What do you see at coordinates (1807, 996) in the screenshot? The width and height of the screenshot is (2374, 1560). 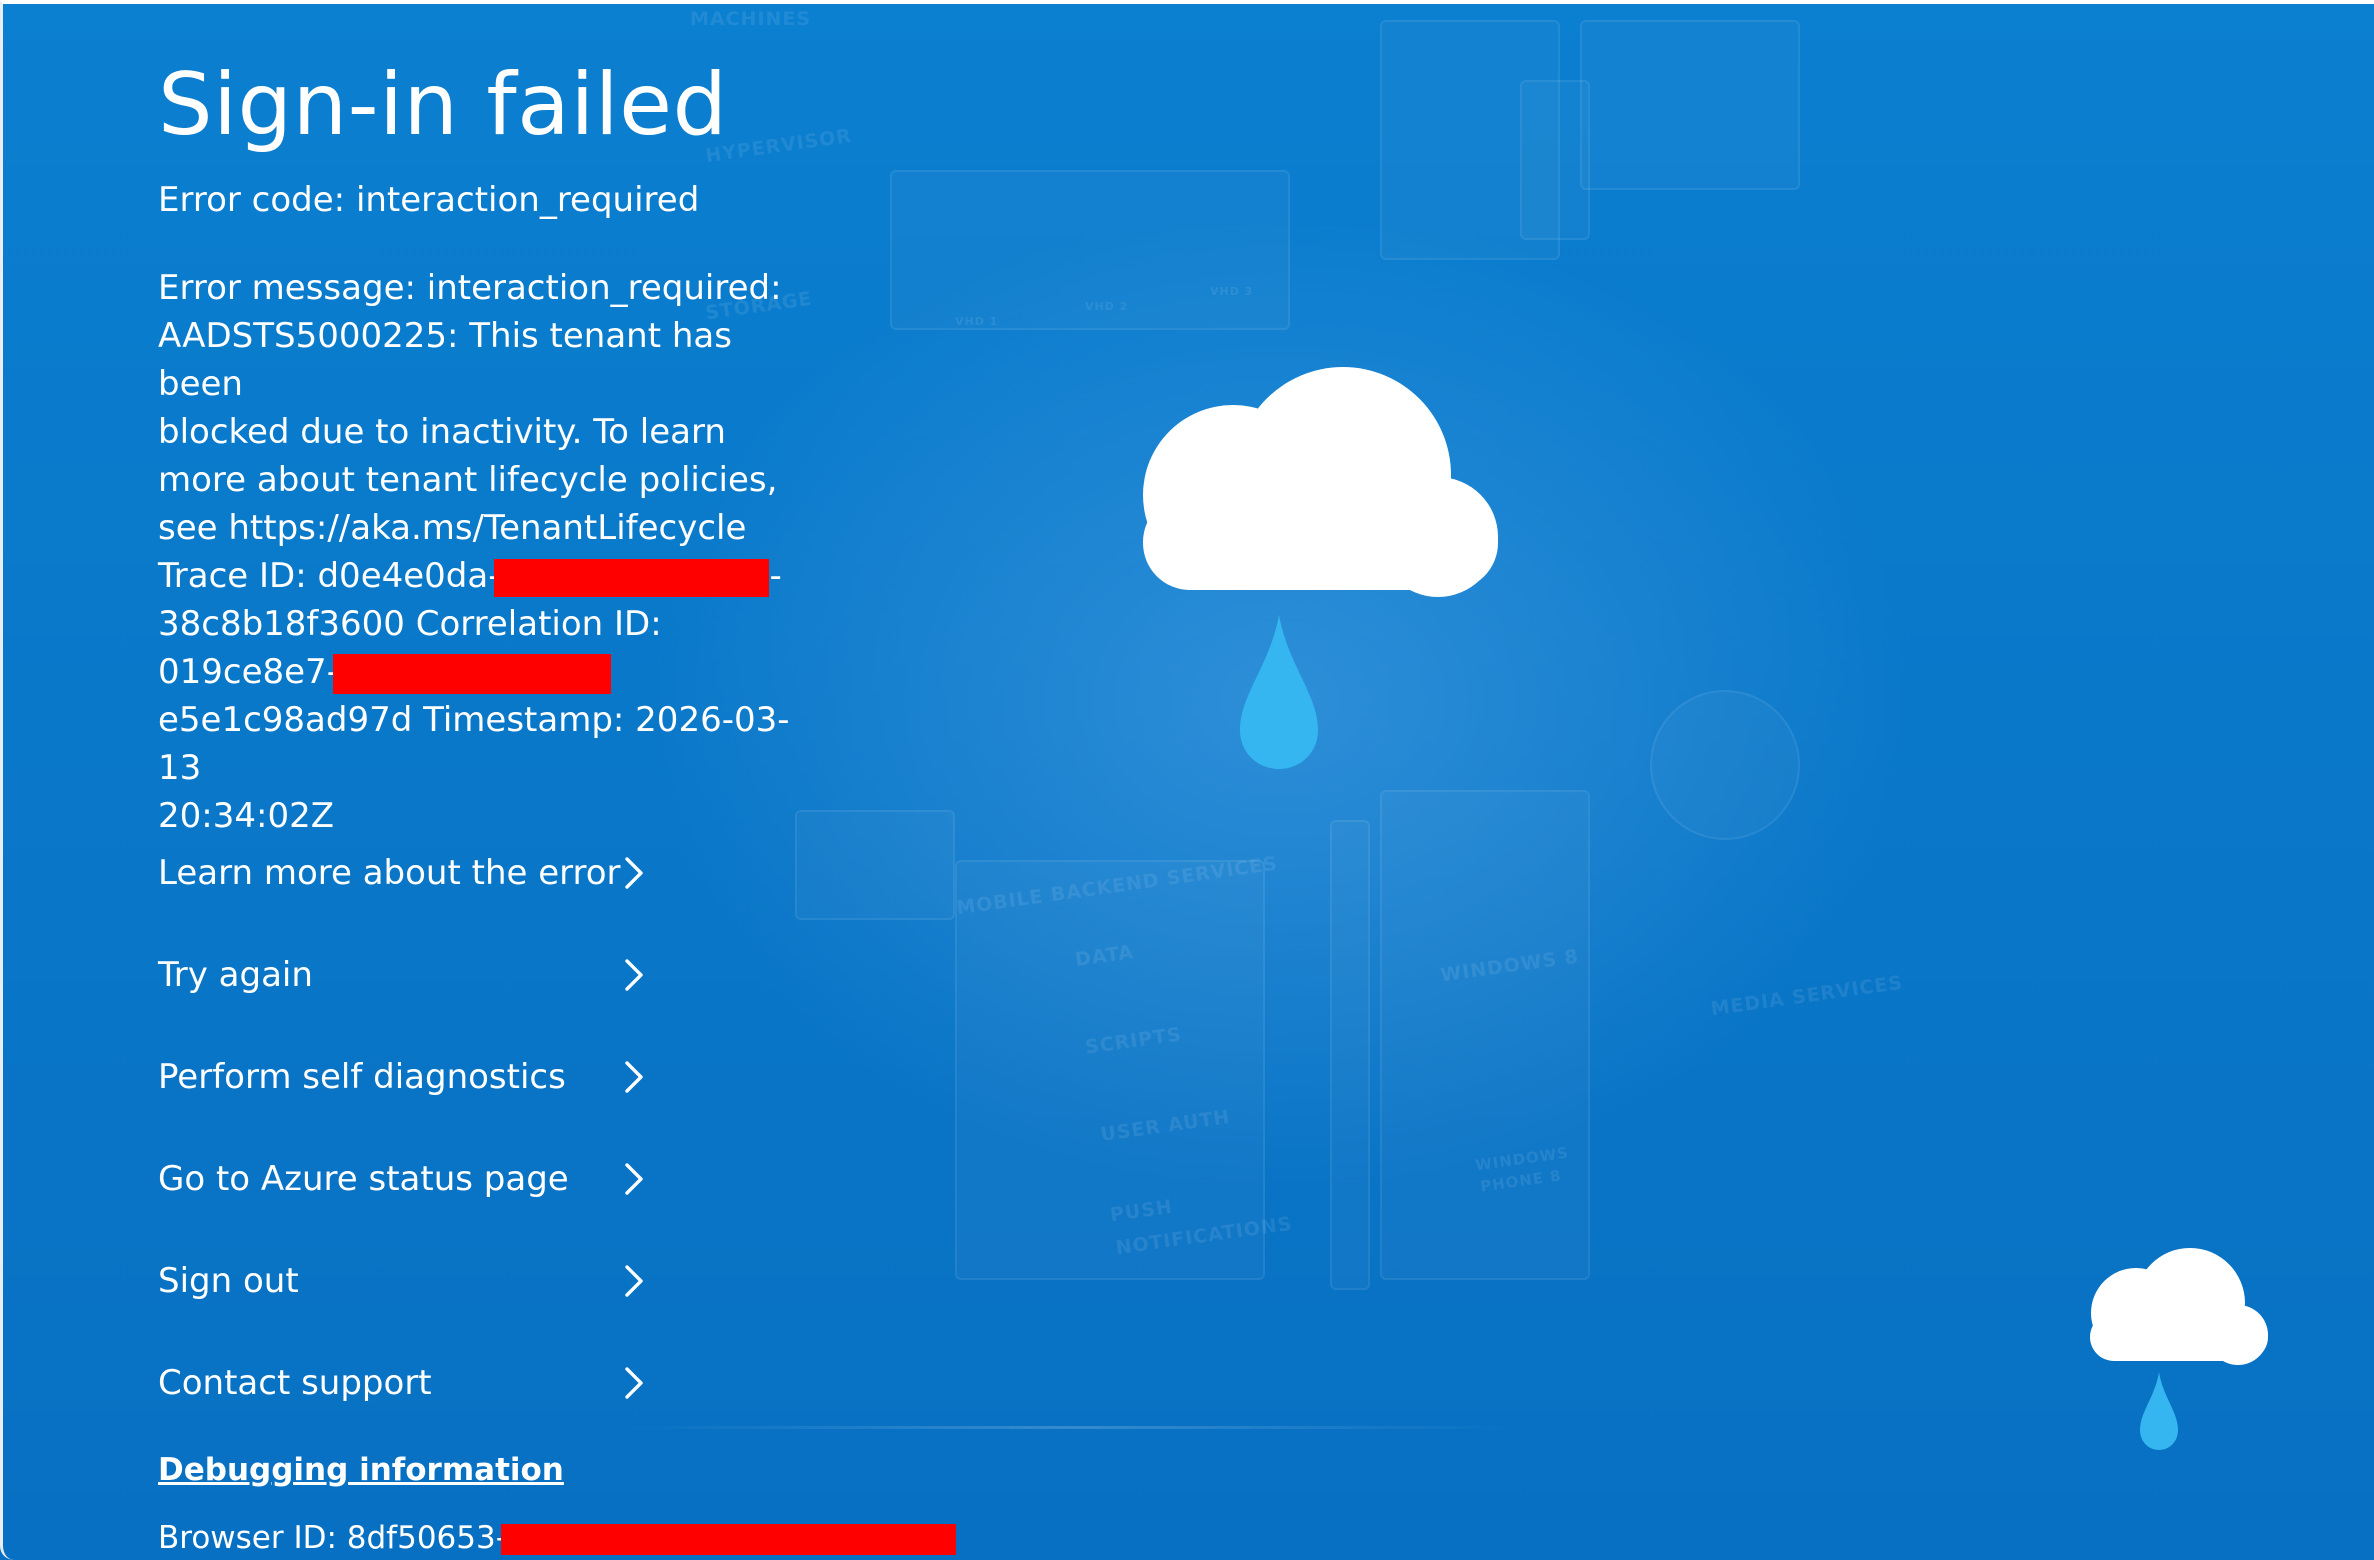 I see `bg-label-media: MEDIA SERVICES` at bounding box center [1807, 996].